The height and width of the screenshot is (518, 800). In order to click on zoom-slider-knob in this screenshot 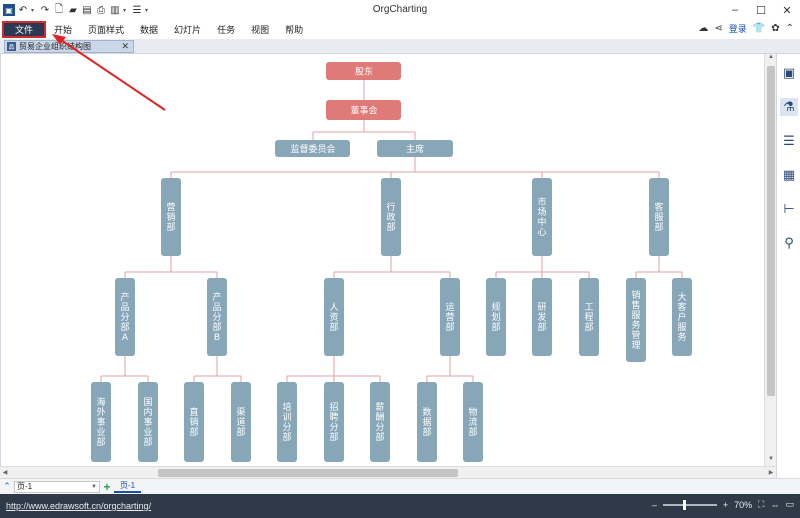, I will do `click(684, 504)`.